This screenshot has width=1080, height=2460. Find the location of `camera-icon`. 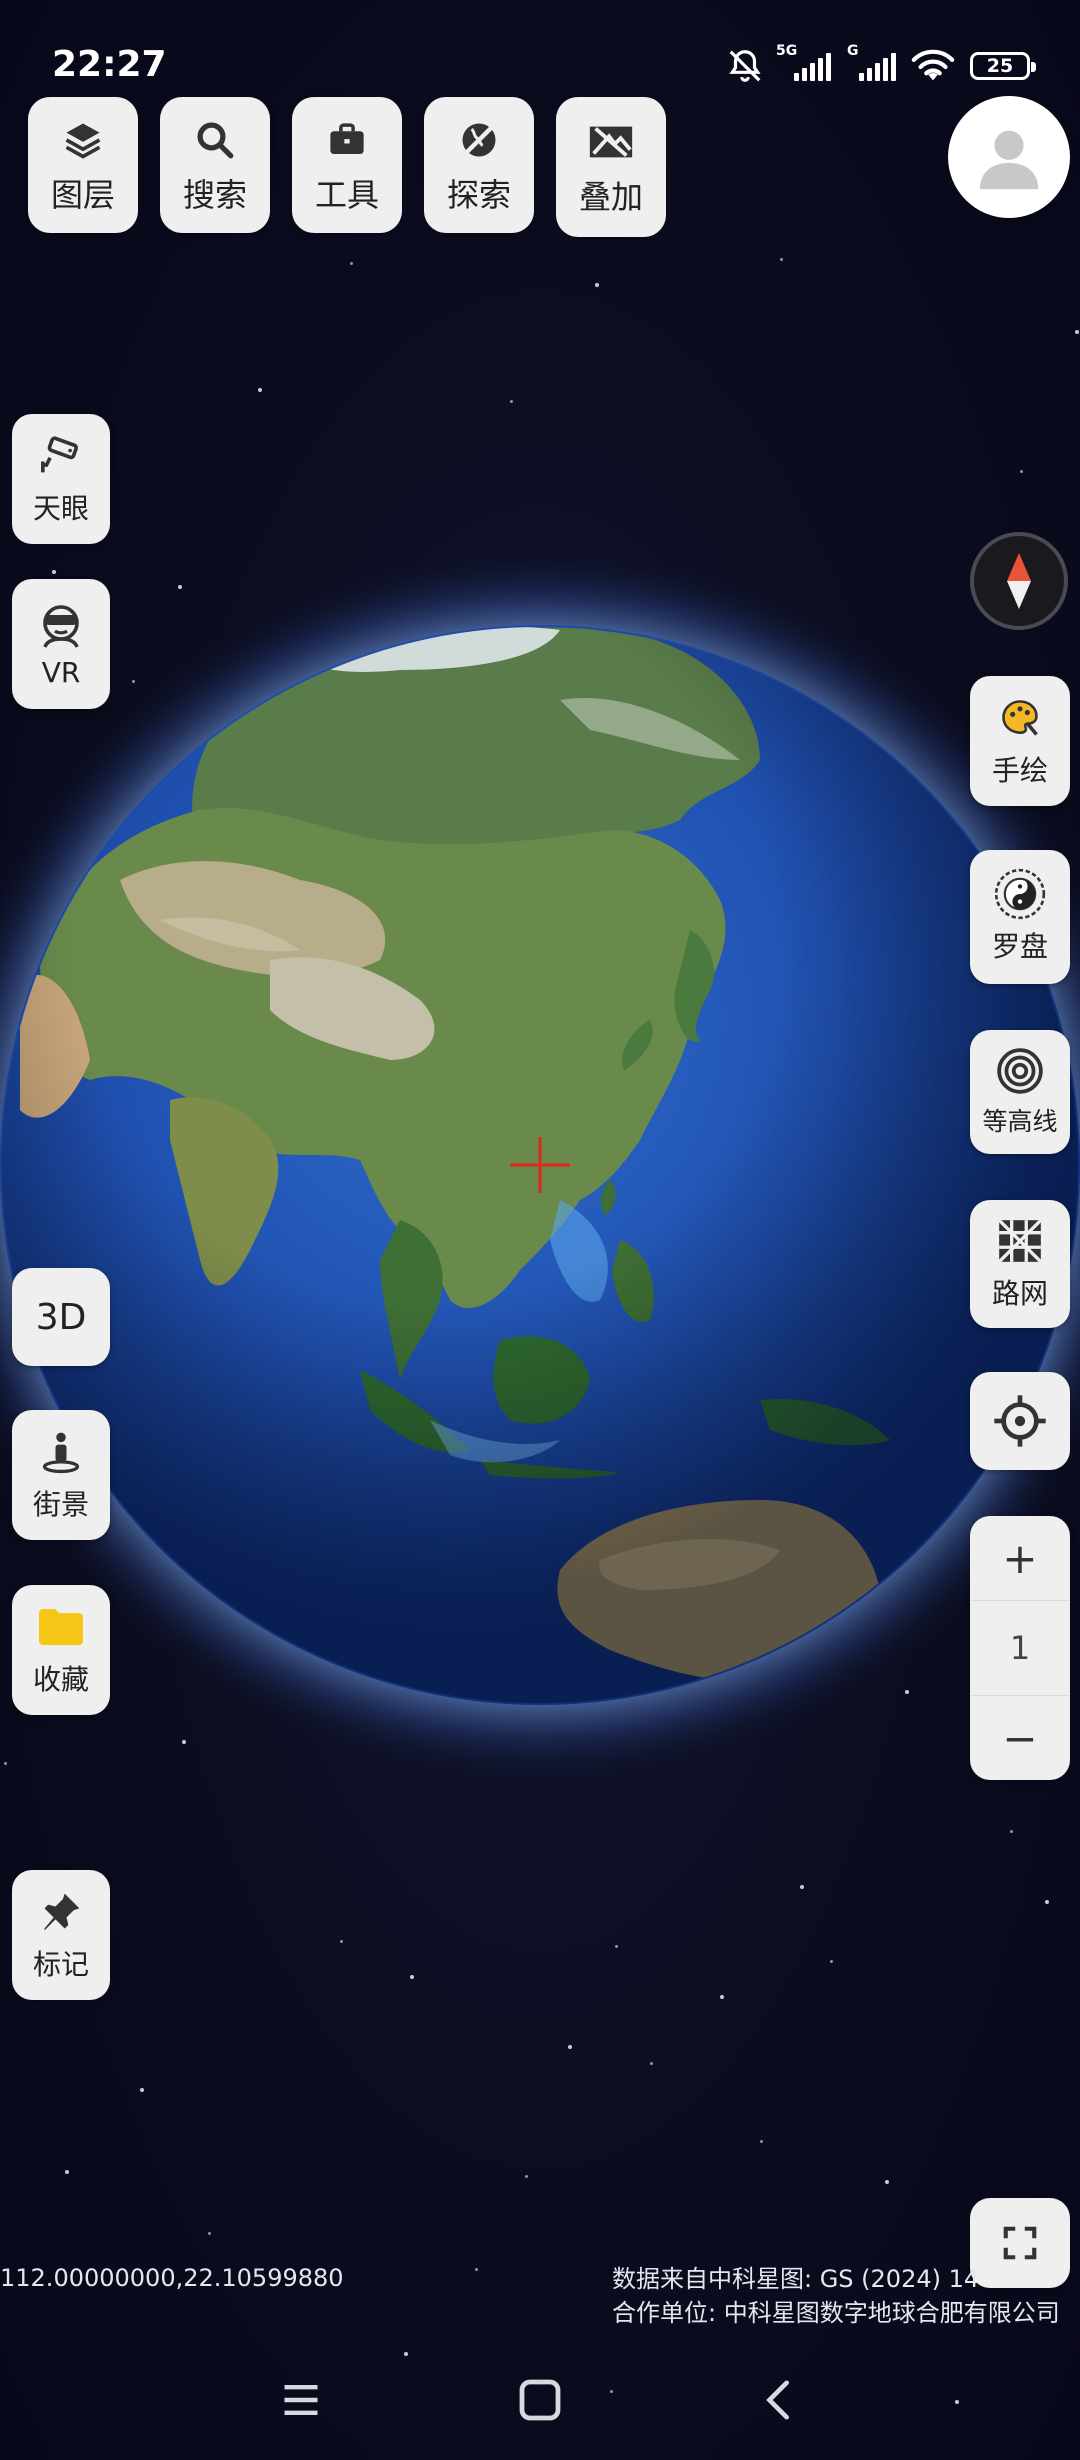

camera-icon is located at coordinates (61, 456).